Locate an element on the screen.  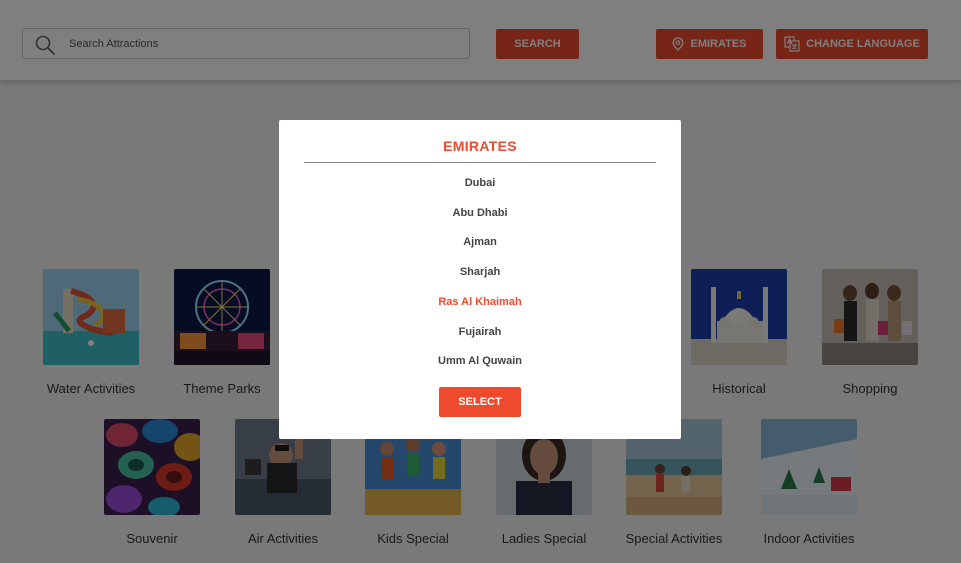
emirate-option-abu-dhabi: Abu Dhabi is located at coordinates (480, 213).